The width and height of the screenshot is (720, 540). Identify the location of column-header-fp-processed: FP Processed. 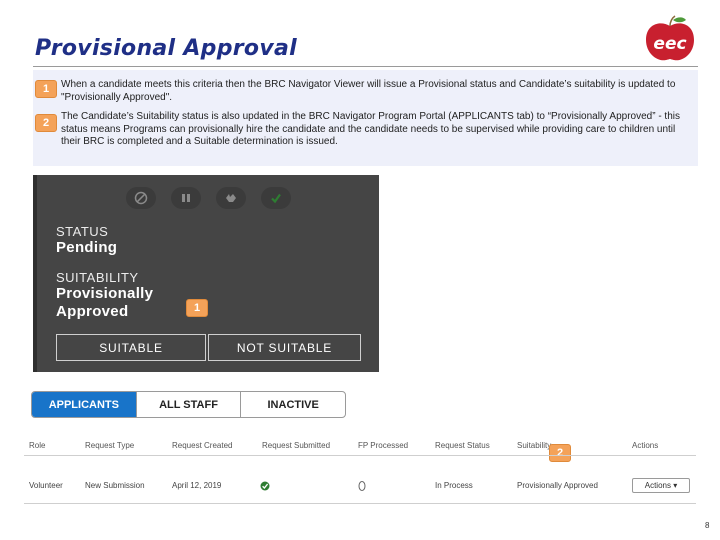
(383, 445).